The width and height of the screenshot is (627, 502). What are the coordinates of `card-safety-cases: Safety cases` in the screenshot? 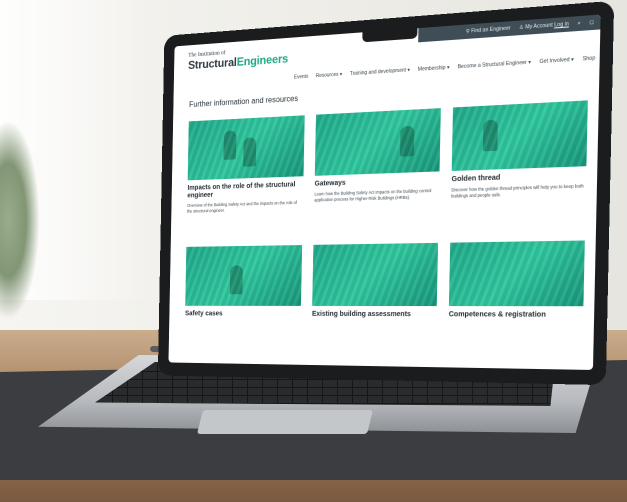 It's located at (244, 282).